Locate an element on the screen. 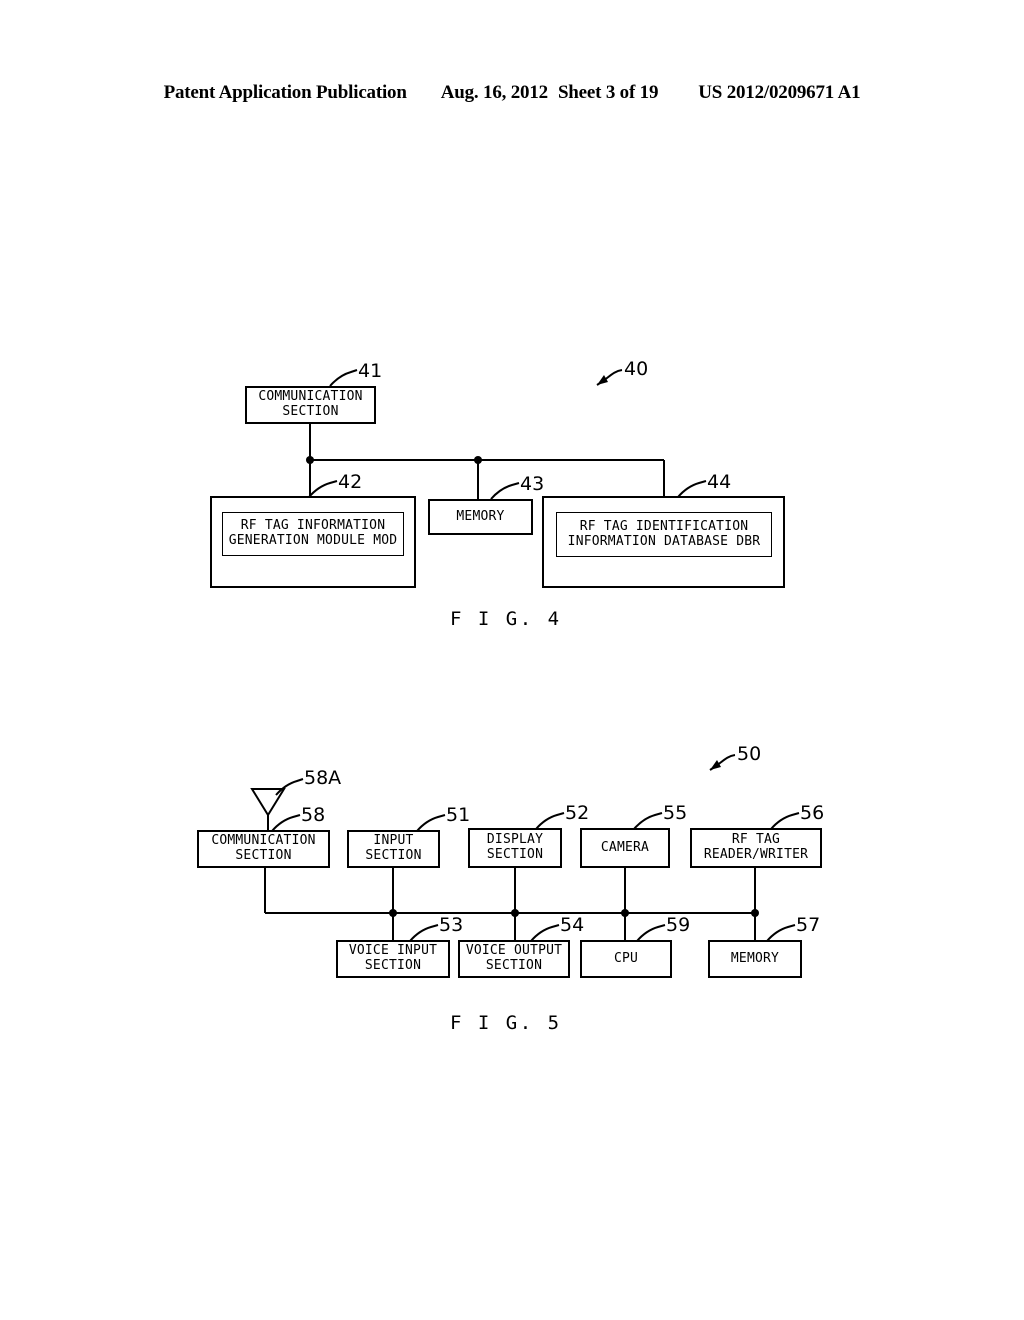 Image resolution: width=1024 pixels, height=1320 pixels. fig5-communication-section-block: COMMUNICATION SECTION is located at coordinates (263, 849).